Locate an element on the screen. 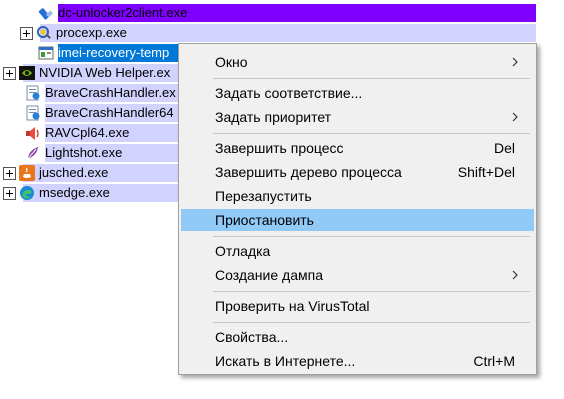 The height and width of the screenshot is (399, 564). usb-drive-icon is located at coordinates (46, 14).